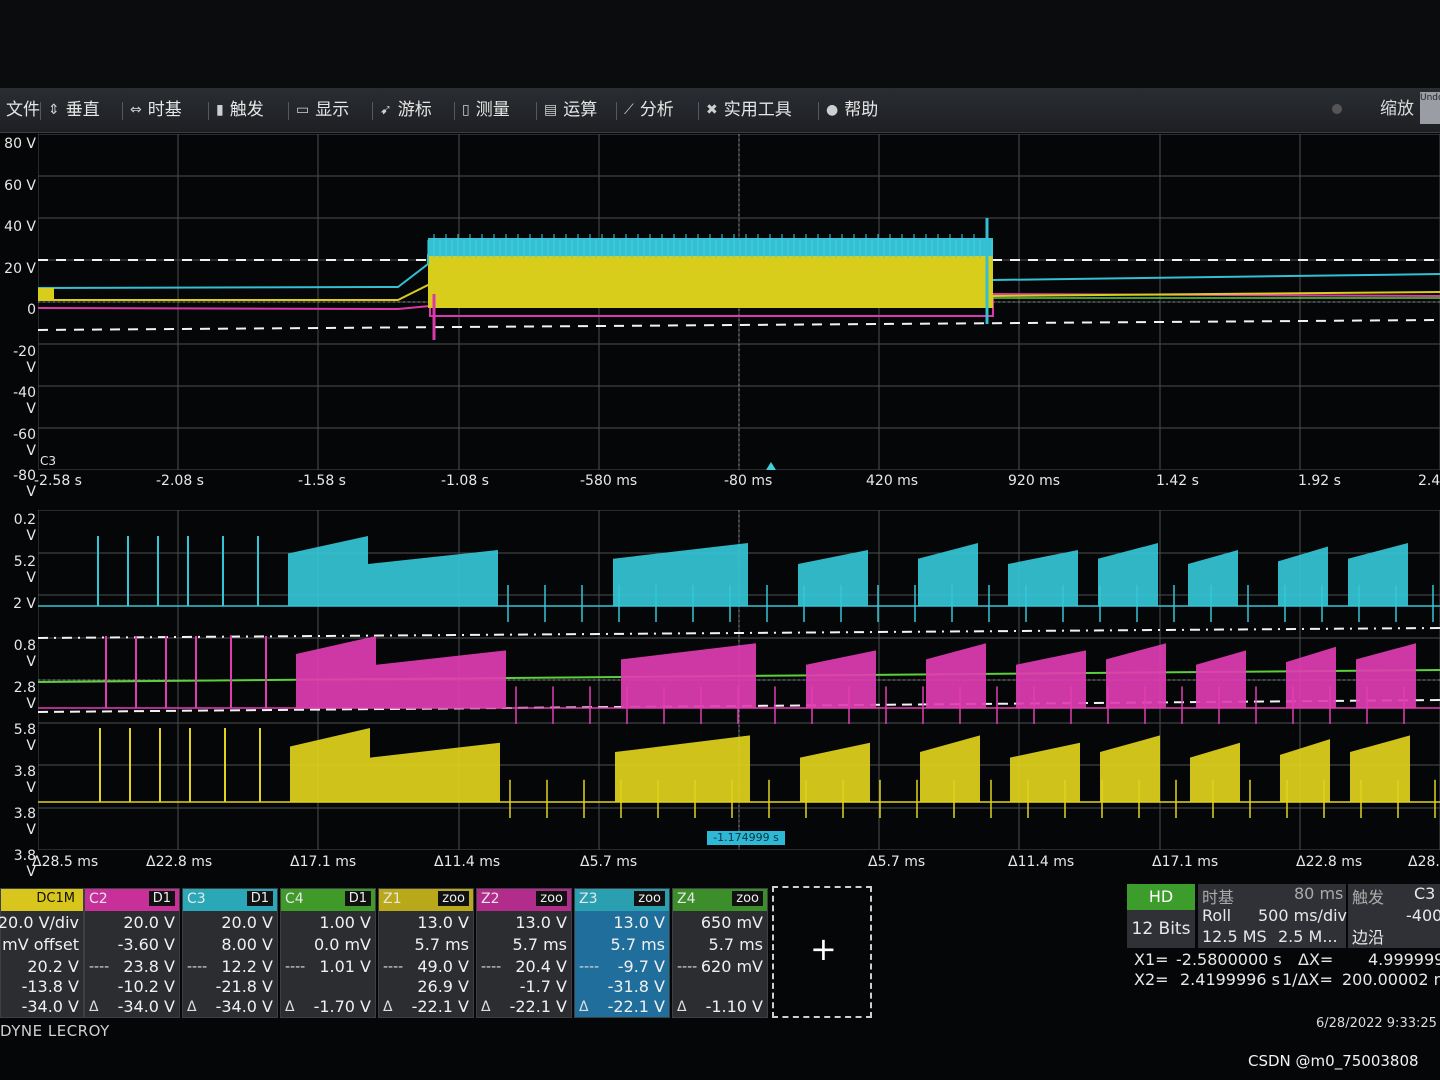 This screenshot has height=1080, width=1440. I want to click on channel-value: -31.8 V, so click(636, 986).